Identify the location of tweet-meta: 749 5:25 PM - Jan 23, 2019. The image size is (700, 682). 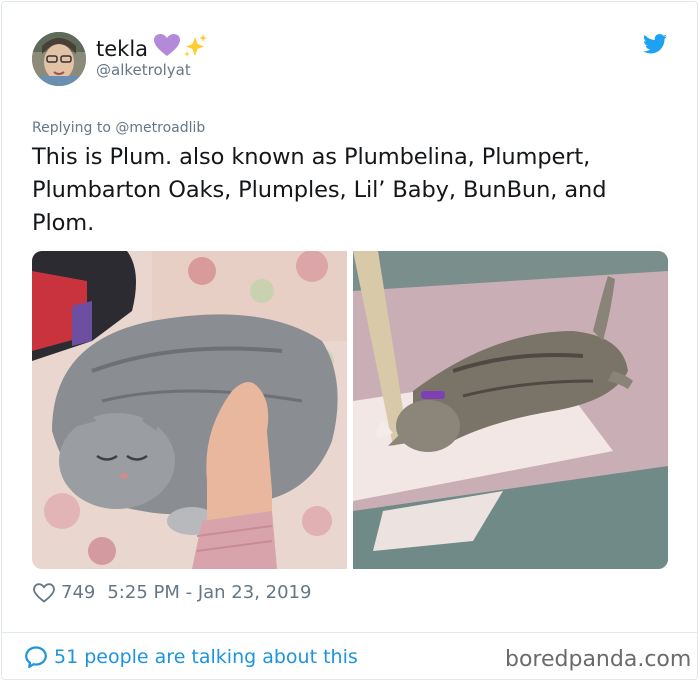
(172, 592).